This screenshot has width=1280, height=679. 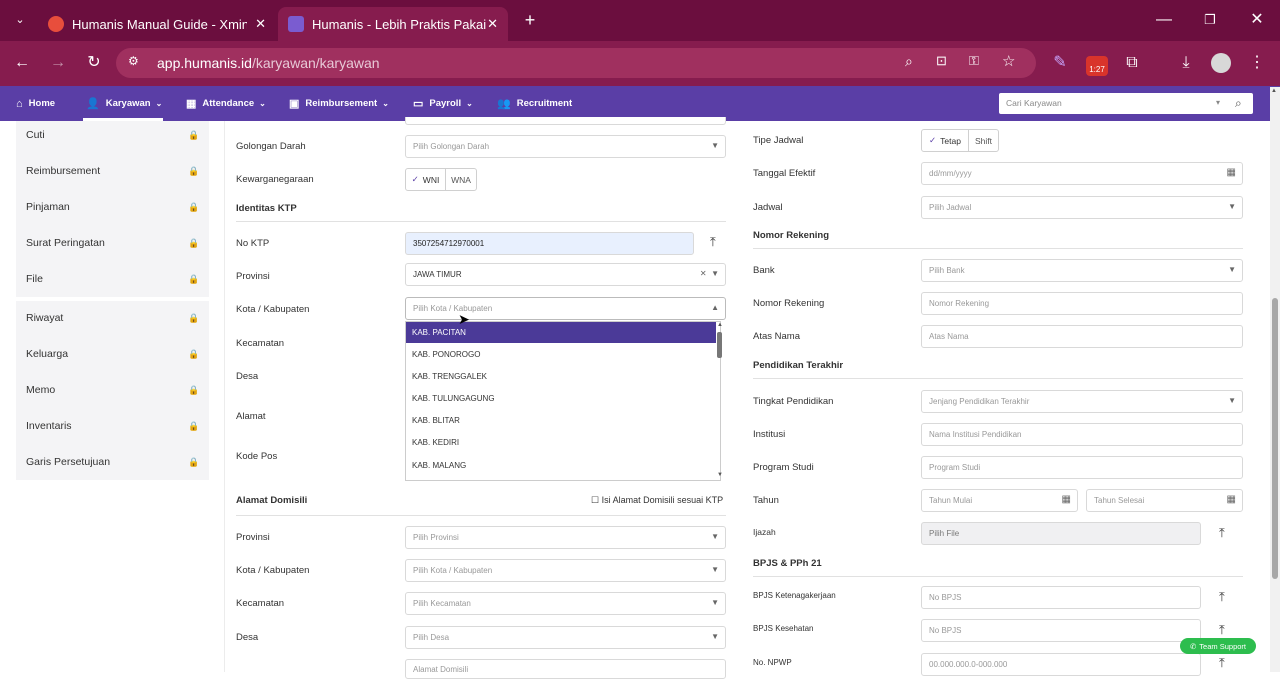 I want to click on minimize-icon: —, so click(x=1164, y=20).